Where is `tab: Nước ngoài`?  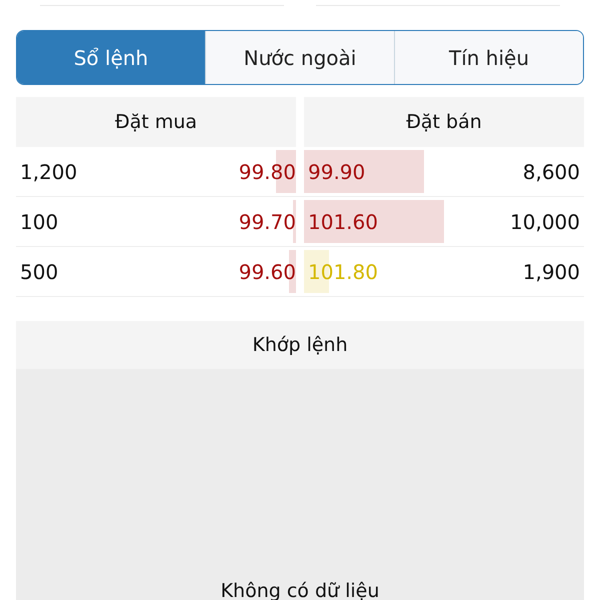 tab: Nước ngoài is located at coordinates (299, 57).